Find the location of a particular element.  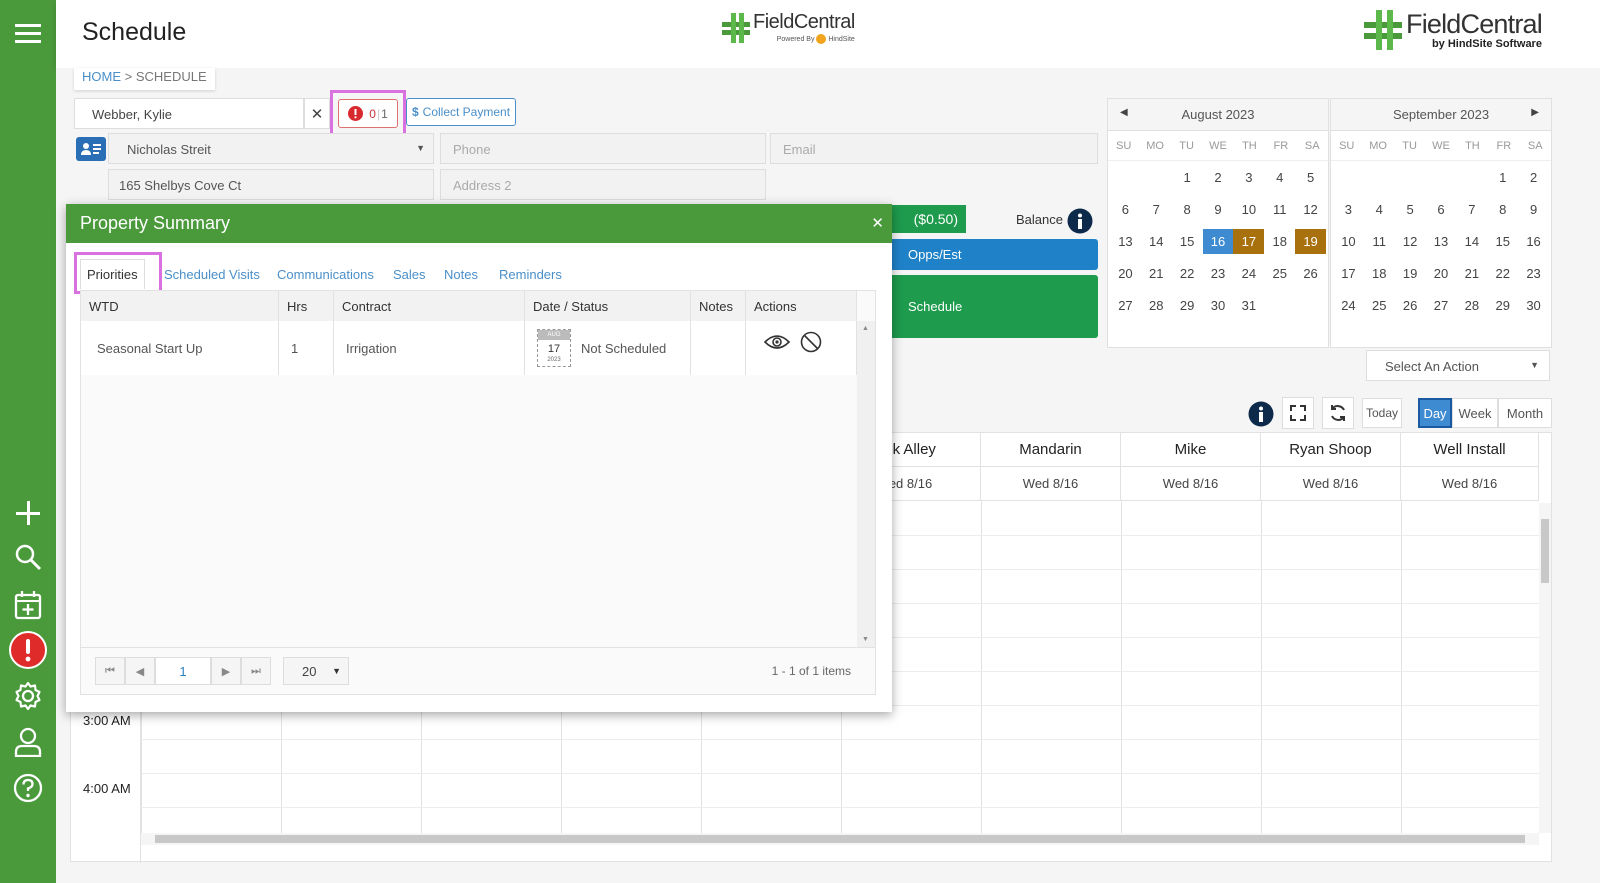

resource-header: Ryan Shoop is located at coordinates (1331, 450).